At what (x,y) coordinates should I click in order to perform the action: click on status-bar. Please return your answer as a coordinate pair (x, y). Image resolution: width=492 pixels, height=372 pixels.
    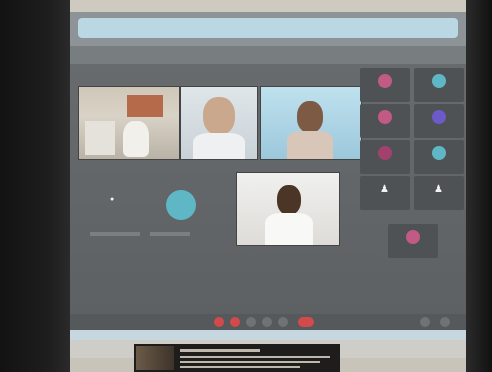
    Looking at the image, I should click on (268, 335).